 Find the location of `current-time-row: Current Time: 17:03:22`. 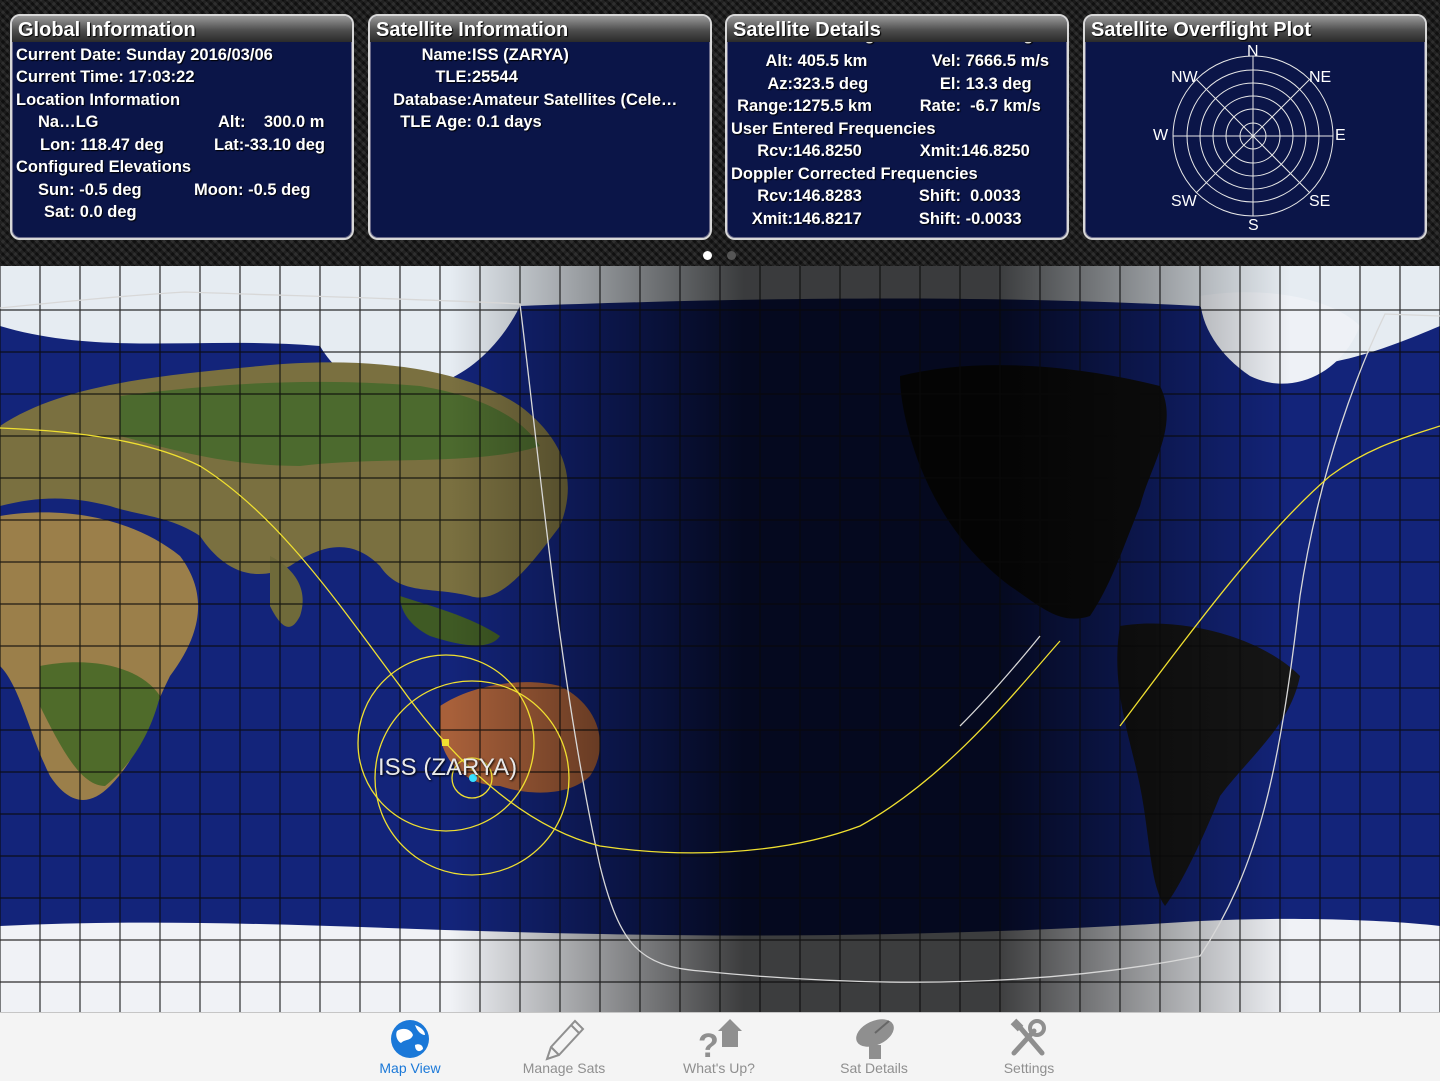

current-time-row: Current Time: 17:03:22 is located at coordinates (105, 77).